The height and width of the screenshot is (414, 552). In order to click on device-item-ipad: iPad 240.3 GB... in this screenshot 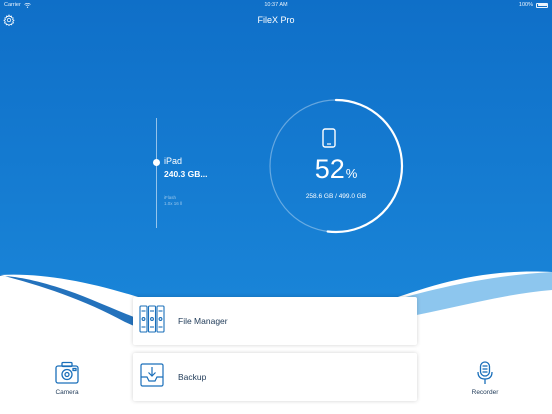, I will do `click(185, 167)`.